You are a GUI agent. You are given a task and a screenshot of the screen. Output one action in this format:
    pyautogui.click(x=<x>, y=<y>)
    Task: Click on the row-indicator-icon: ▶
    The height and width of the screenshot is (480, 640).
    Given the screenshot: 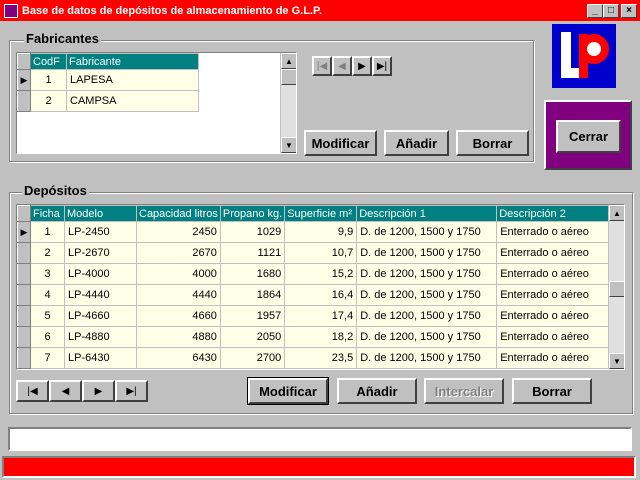 What is the action you would take?
    pyautogui.click(x=24, y=232)
    